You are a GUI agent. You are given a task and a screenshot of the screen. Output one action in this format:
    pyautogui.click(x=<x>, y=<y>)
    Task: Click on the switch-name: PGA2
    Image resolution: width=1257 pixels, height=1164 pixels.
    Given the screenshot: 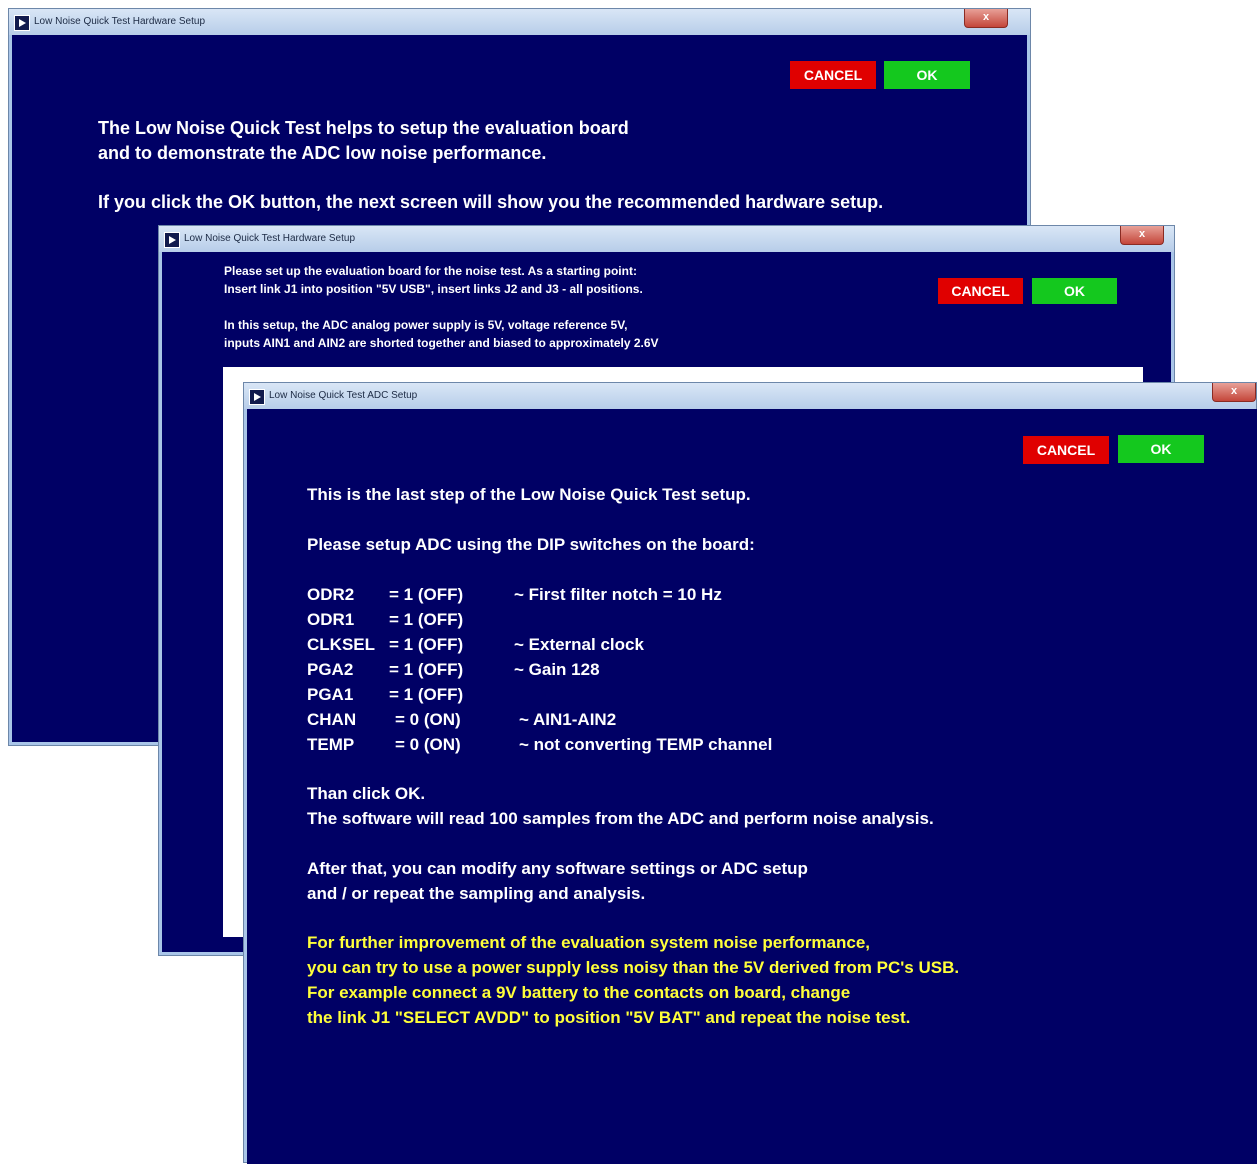 What is the action you would take?
    pyautogui.click(x=330, y=669)
    